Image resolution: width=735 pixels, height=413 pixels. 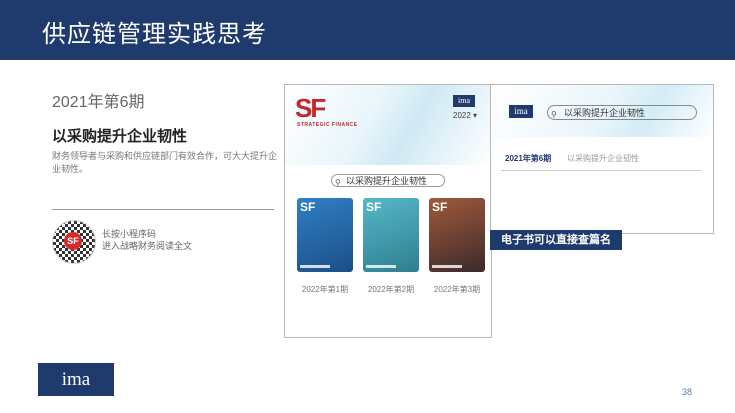 What do you see at coordinates (601, 170) in the screenshot?
I see `tab-divider` at bounding box center [601, 170].